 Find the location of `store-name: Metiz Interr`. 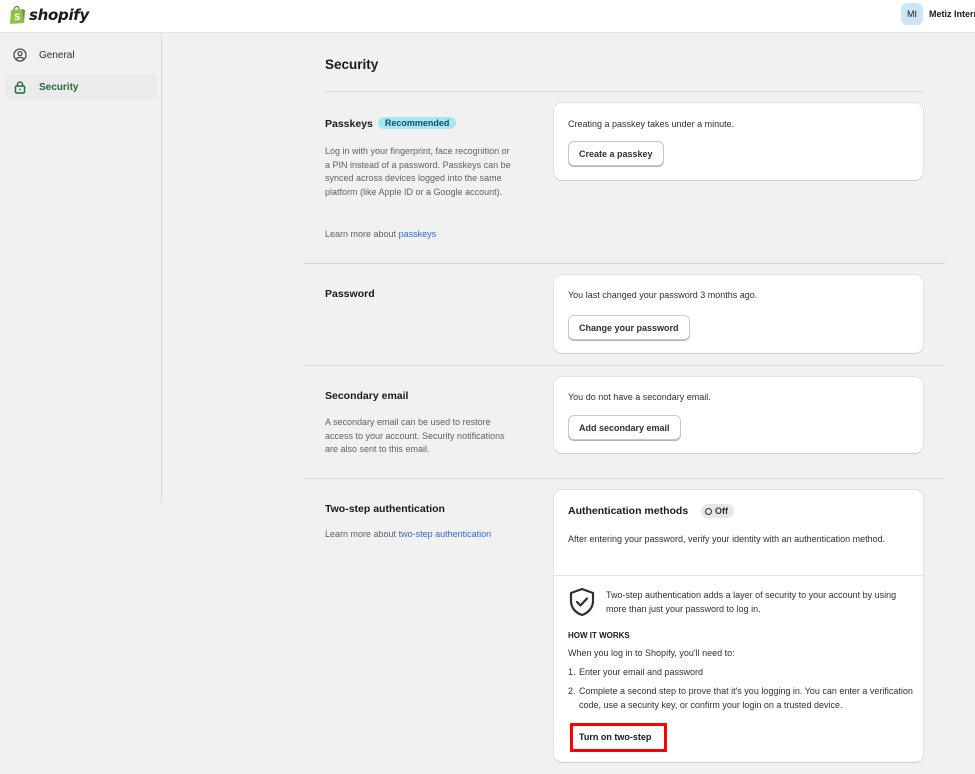

store-name: Metiz Interr is located at coordinates (952, 14).